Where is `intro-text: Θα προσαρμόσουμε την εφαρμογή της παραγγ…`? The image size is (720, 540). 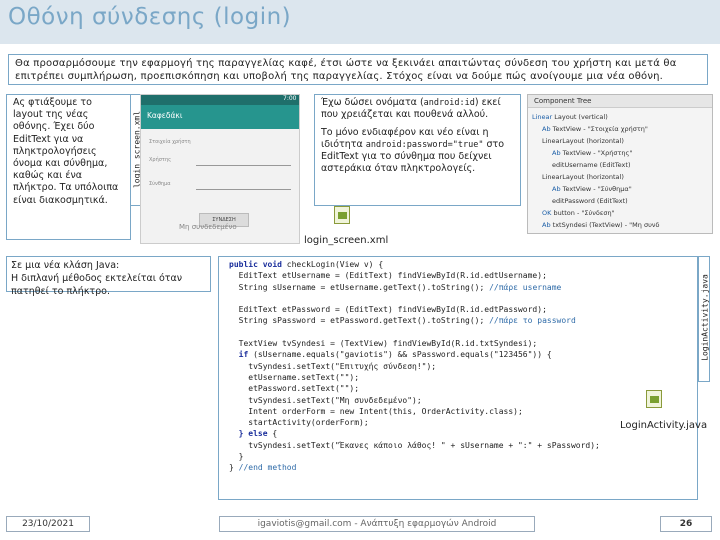 intro-text: Θα προσαρμόσουμε την εφαρμογή της παραγγ… is located at coordinates (358, 69).